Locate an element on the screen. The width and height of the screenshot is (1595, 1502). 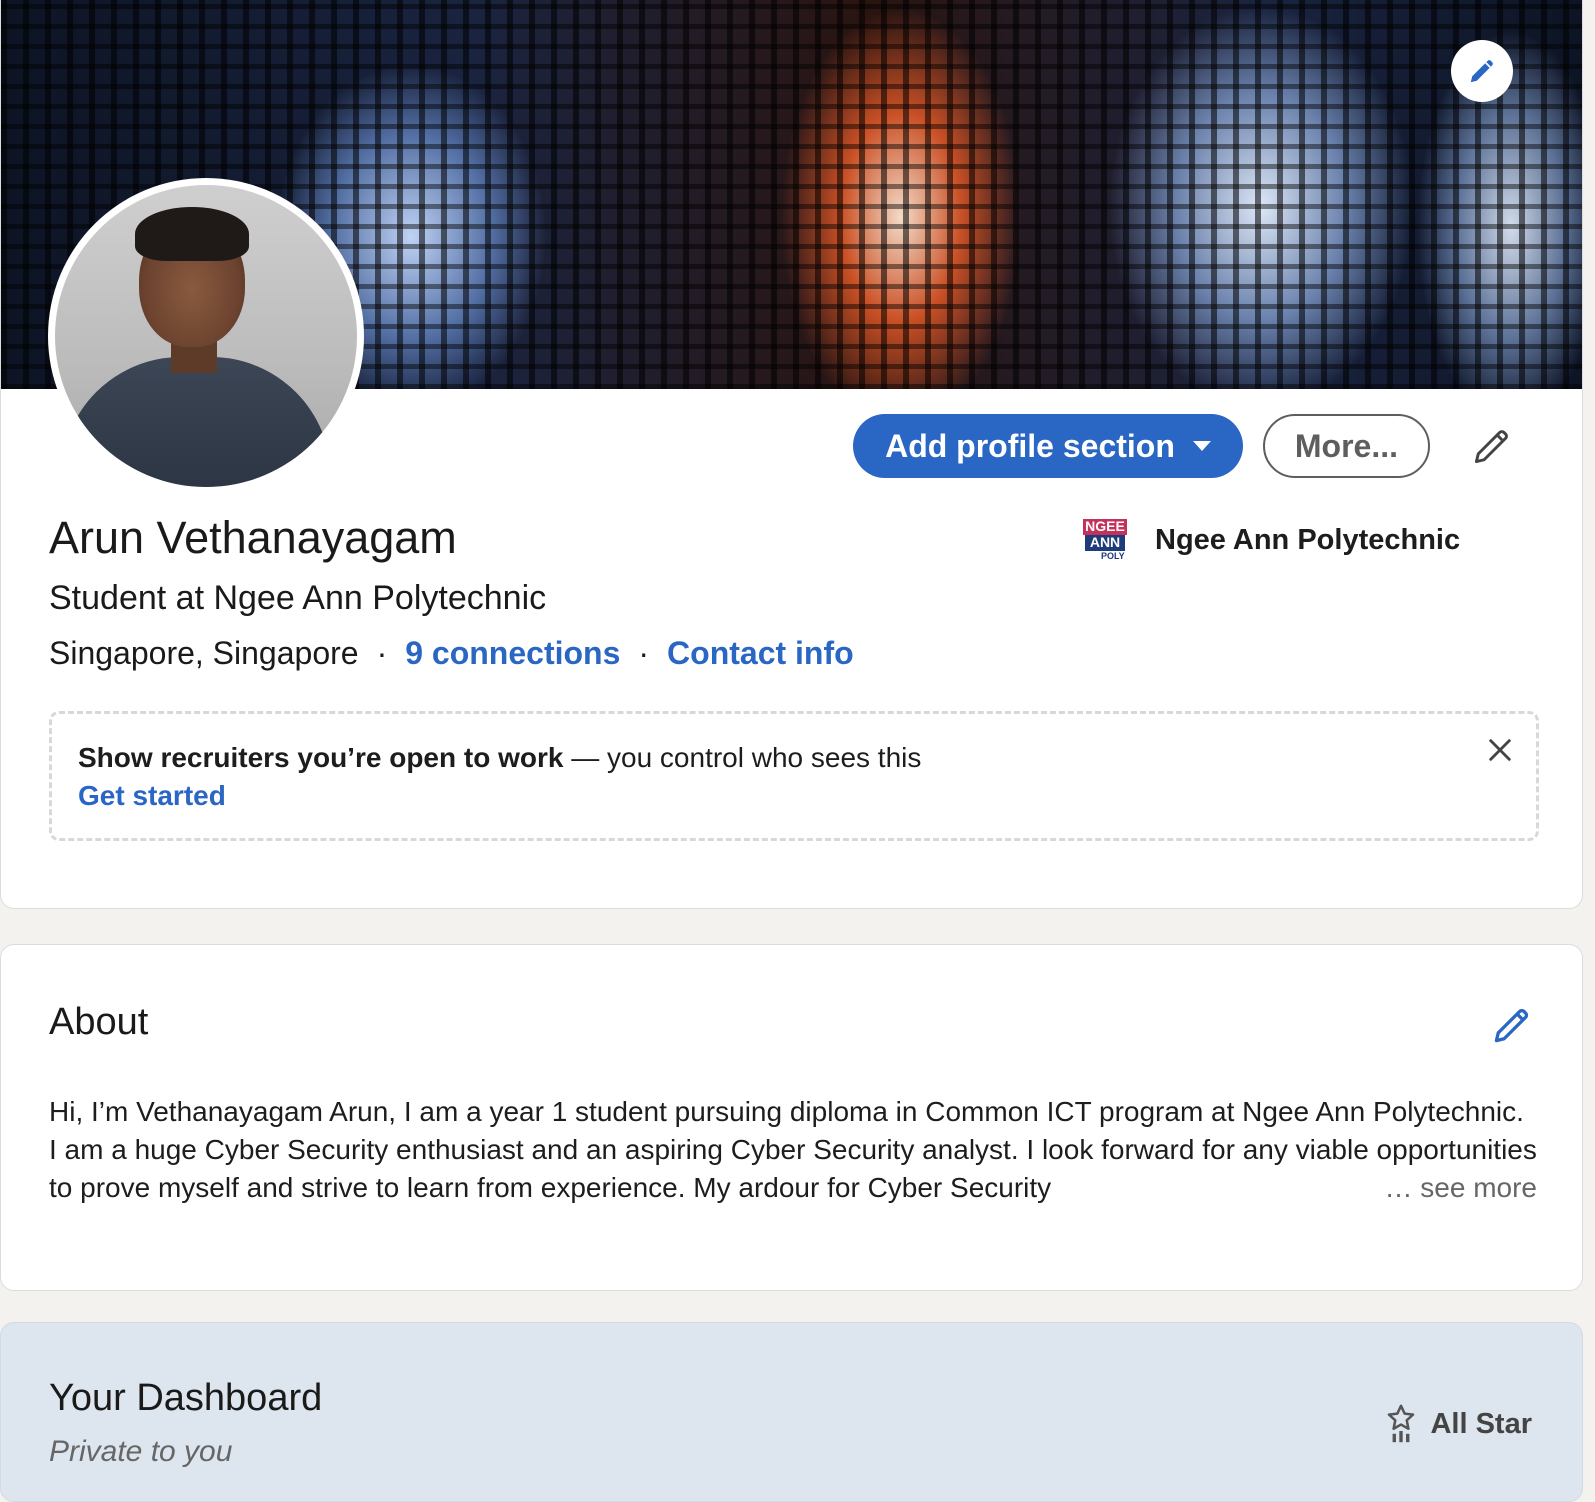
edit-intro-button is located at coordinates (1492, 446).